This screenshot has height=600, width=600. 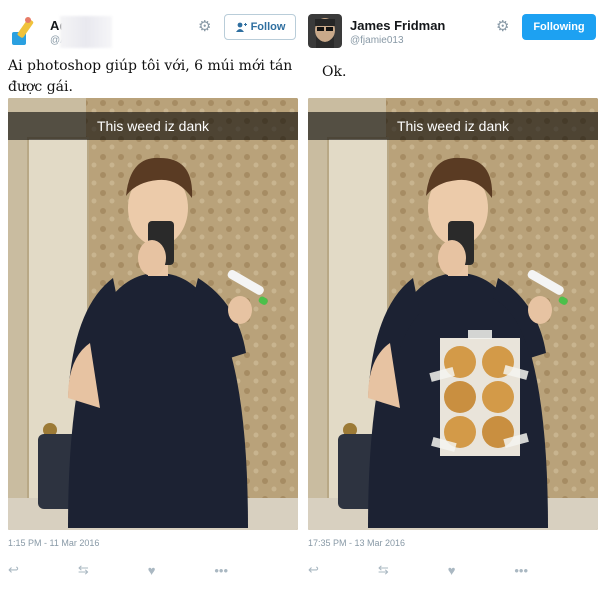 What do you see at coordinates (86, 32) in the screenshot?
I see `redaction-blur` at bounding box center [86, 32].